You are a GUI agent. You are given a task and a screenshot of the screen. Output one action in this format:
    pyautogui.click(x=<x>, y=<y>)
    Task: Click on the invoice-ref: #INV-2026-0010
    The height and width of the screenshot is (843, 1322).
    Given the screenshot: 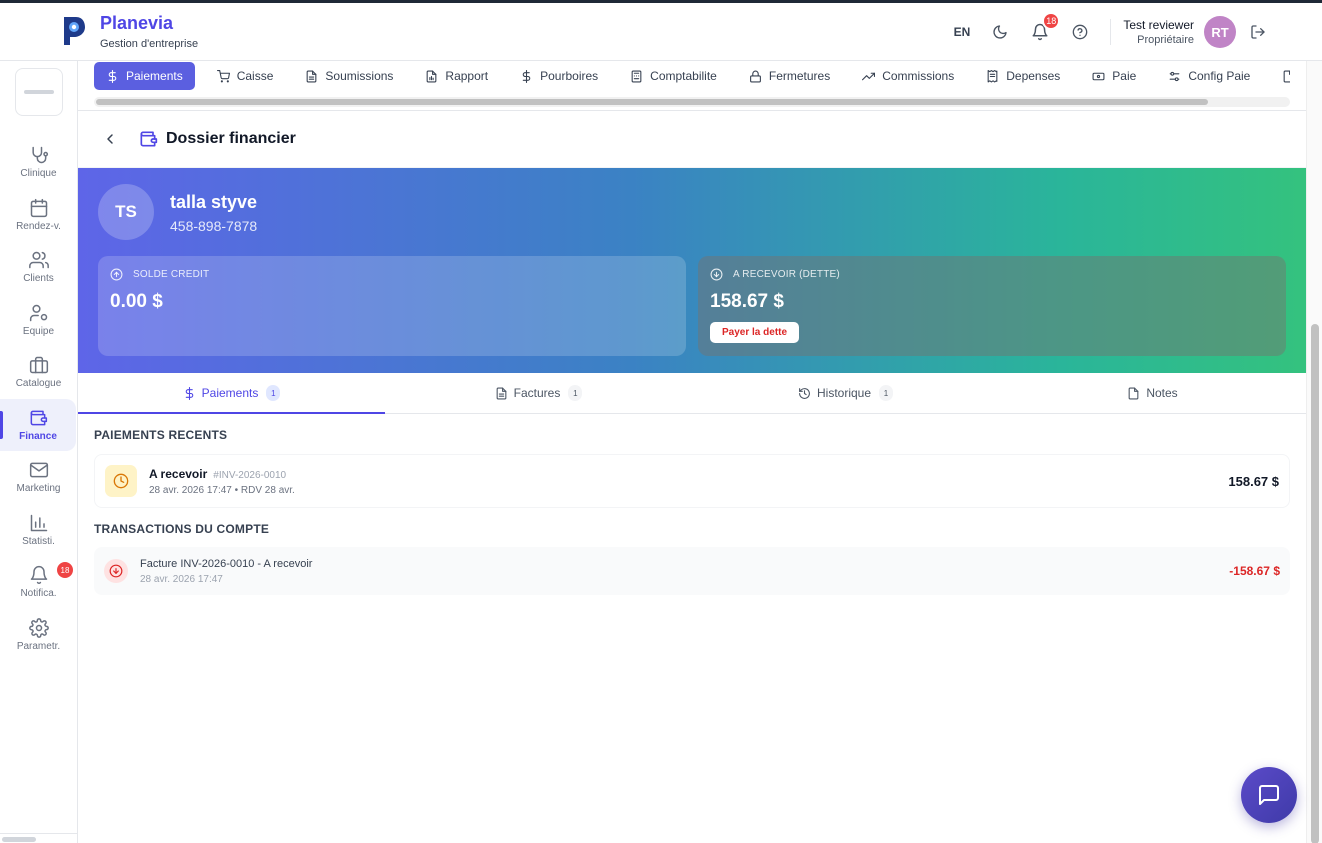 What is the action you would take?
    pyautogui.click(x=250, y=475)
    